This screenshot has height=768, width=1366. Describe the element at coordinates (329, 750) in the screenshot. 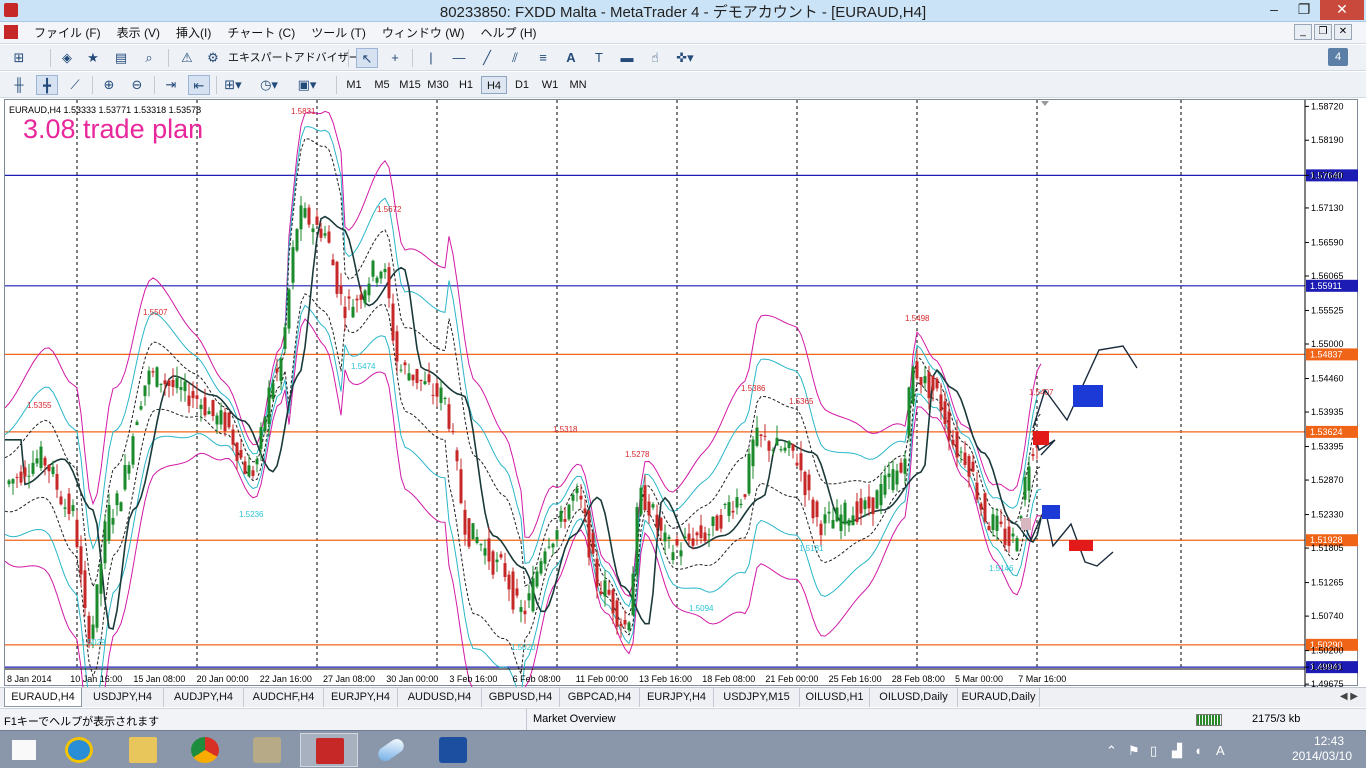

I see `taskbar-fxdd` at that location.